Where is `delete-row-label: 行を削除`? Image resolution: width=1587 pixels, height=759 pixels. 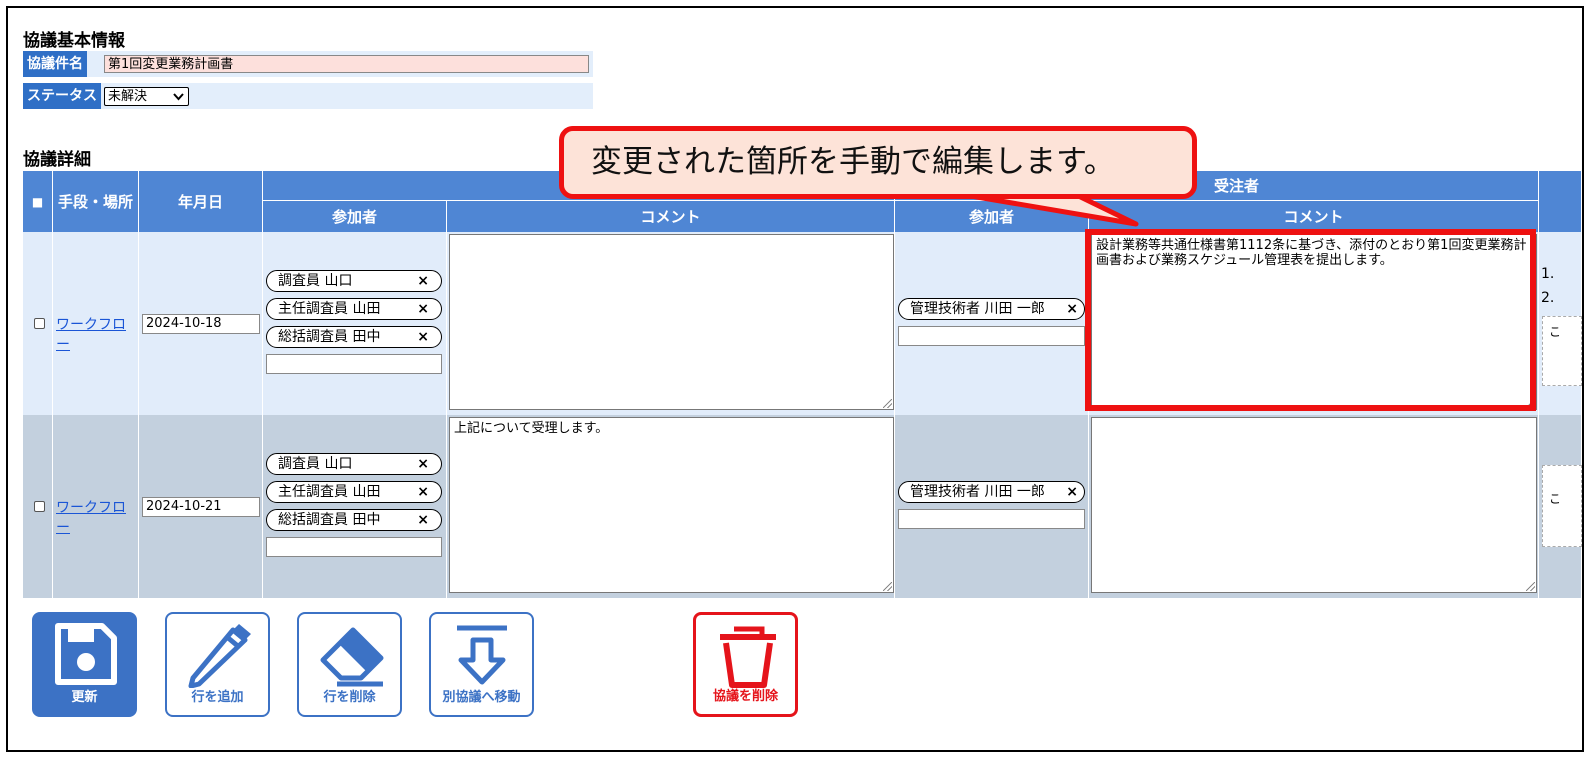
delete-row-label: 行を削除 is located at coordinates (349, 697).